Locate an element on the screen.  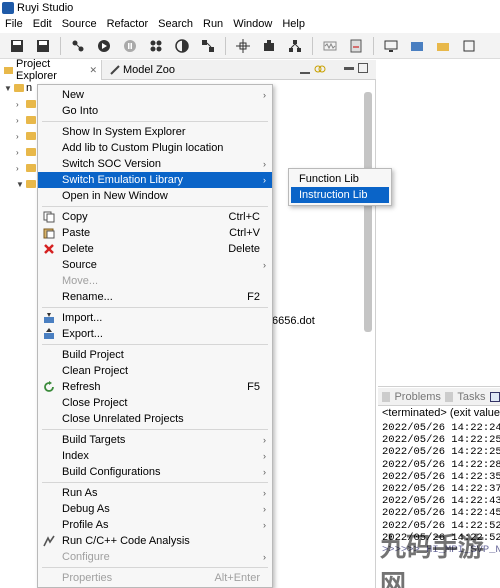
report-icon is located at coordinates (356, 46).